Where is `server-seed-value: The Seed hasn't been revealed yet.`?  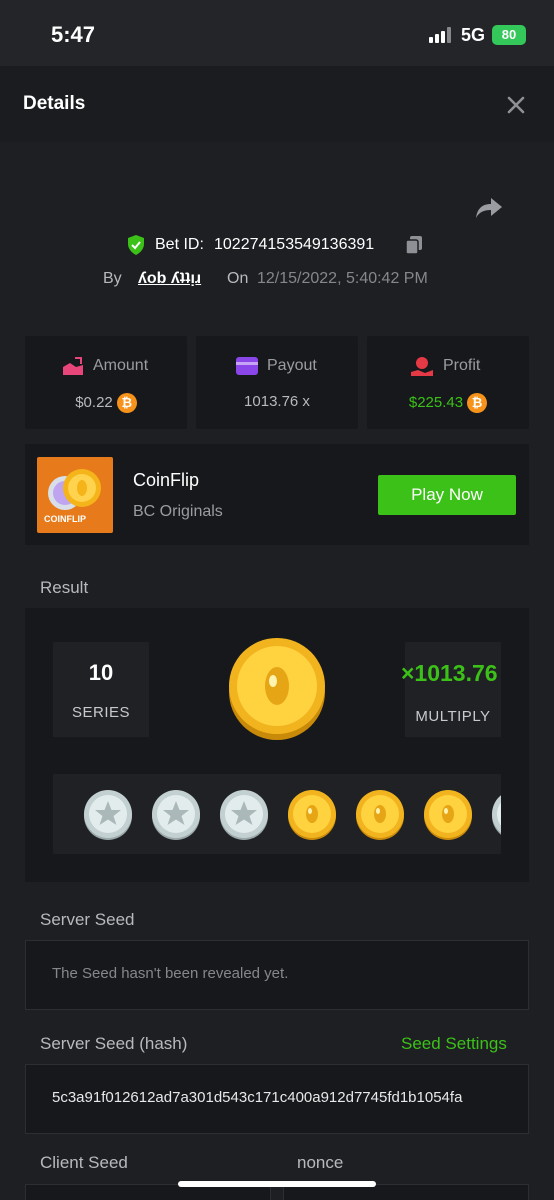
server-seed-value: The Seed hasn't been revealed yet. is located at coordinates (170, 973).